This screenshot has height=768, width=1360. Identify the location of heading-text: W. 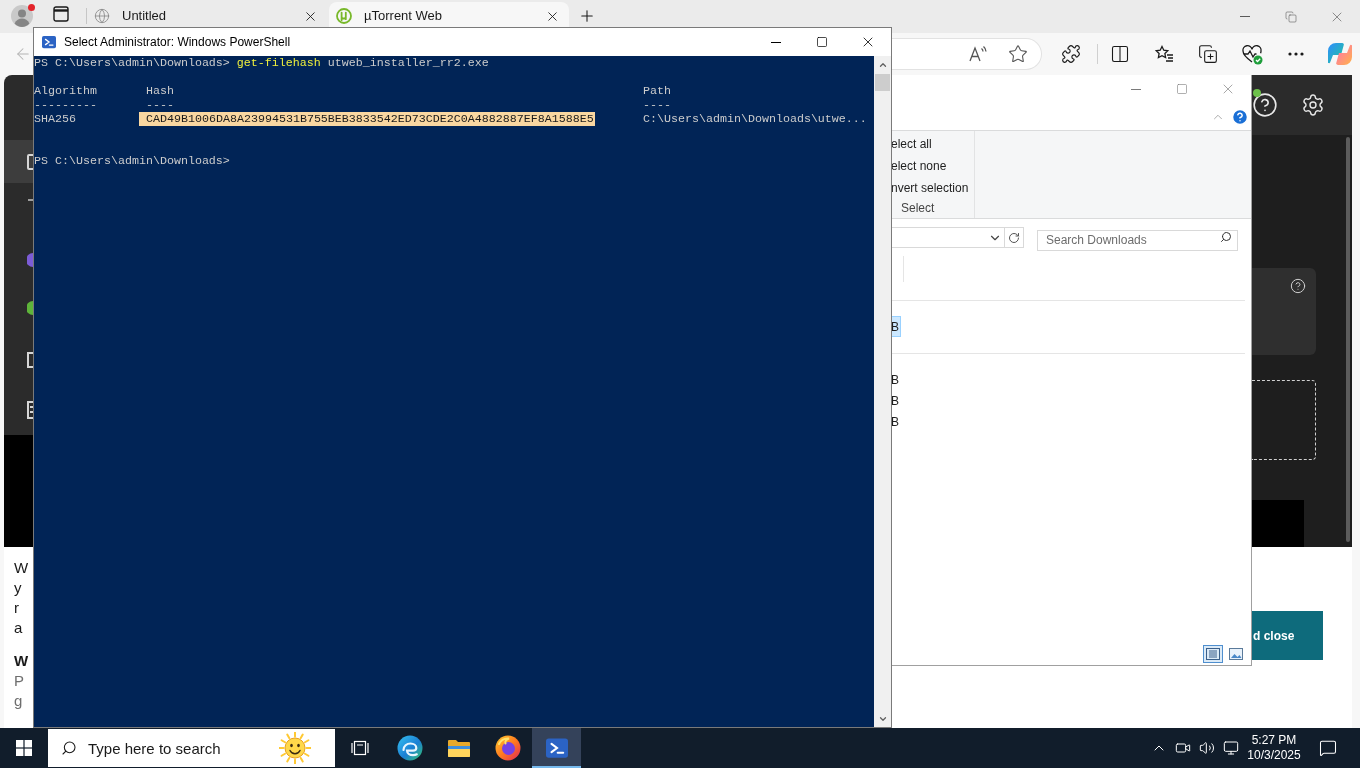
(21, 661).